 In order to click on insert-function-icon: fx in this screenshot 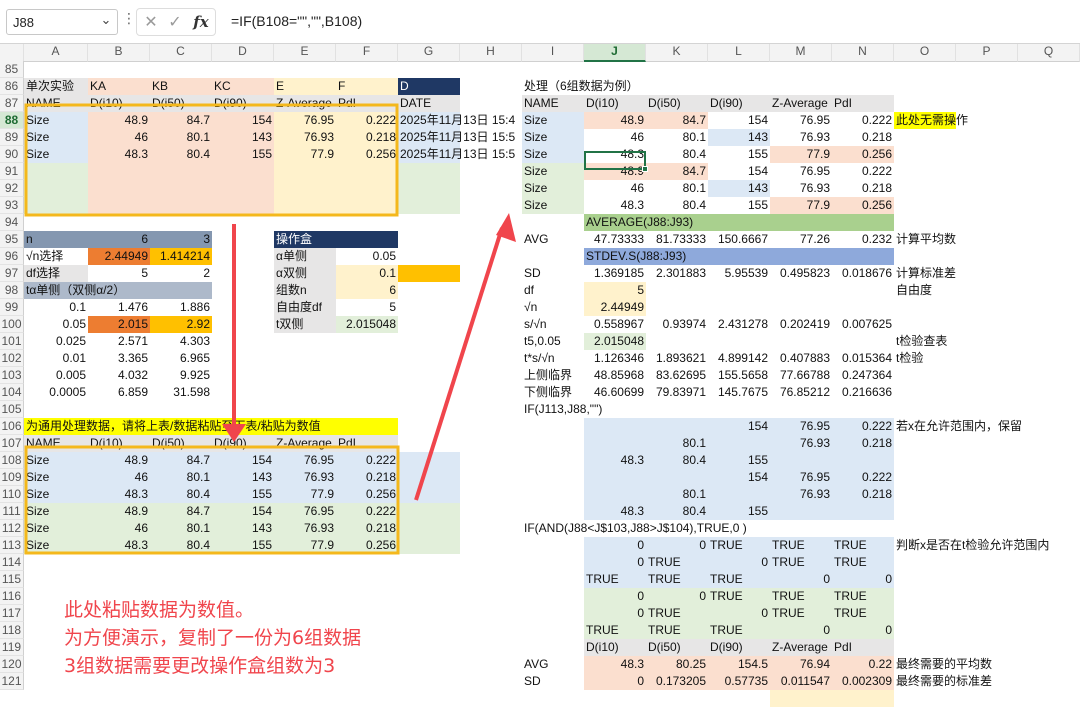, I will do `click(201, 22)`.